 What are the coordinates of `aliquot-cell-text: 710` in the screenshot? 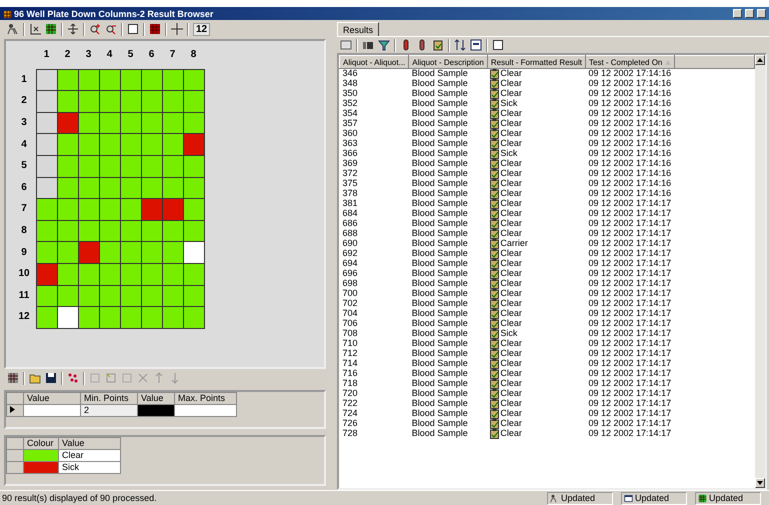 It's located at (350, 344).